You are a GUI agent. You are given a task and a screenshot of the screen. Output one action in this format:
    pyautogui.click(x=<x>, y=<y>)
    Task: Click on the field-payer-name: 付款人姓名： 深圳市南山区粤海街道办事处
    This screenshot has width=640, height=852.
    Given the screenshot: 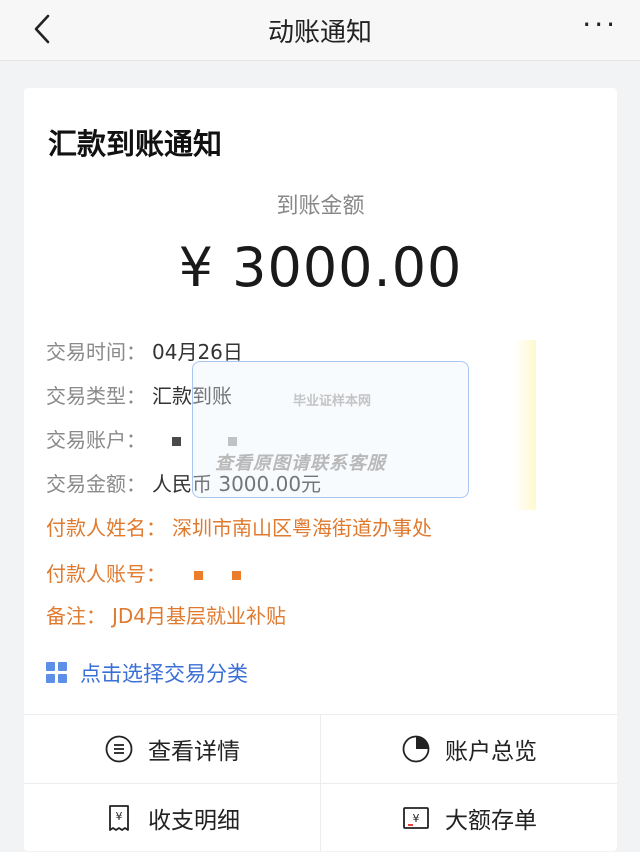 What is the action you would take?
    pyautogui.click(x=239, y=526)
    